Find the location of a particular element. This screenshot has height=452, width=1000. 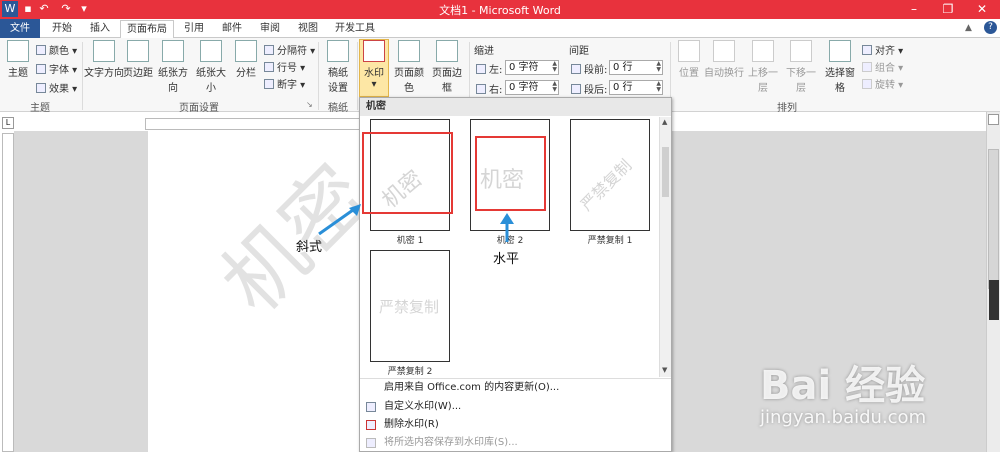

minimize-icon: – is located at coordinates (914, 9).